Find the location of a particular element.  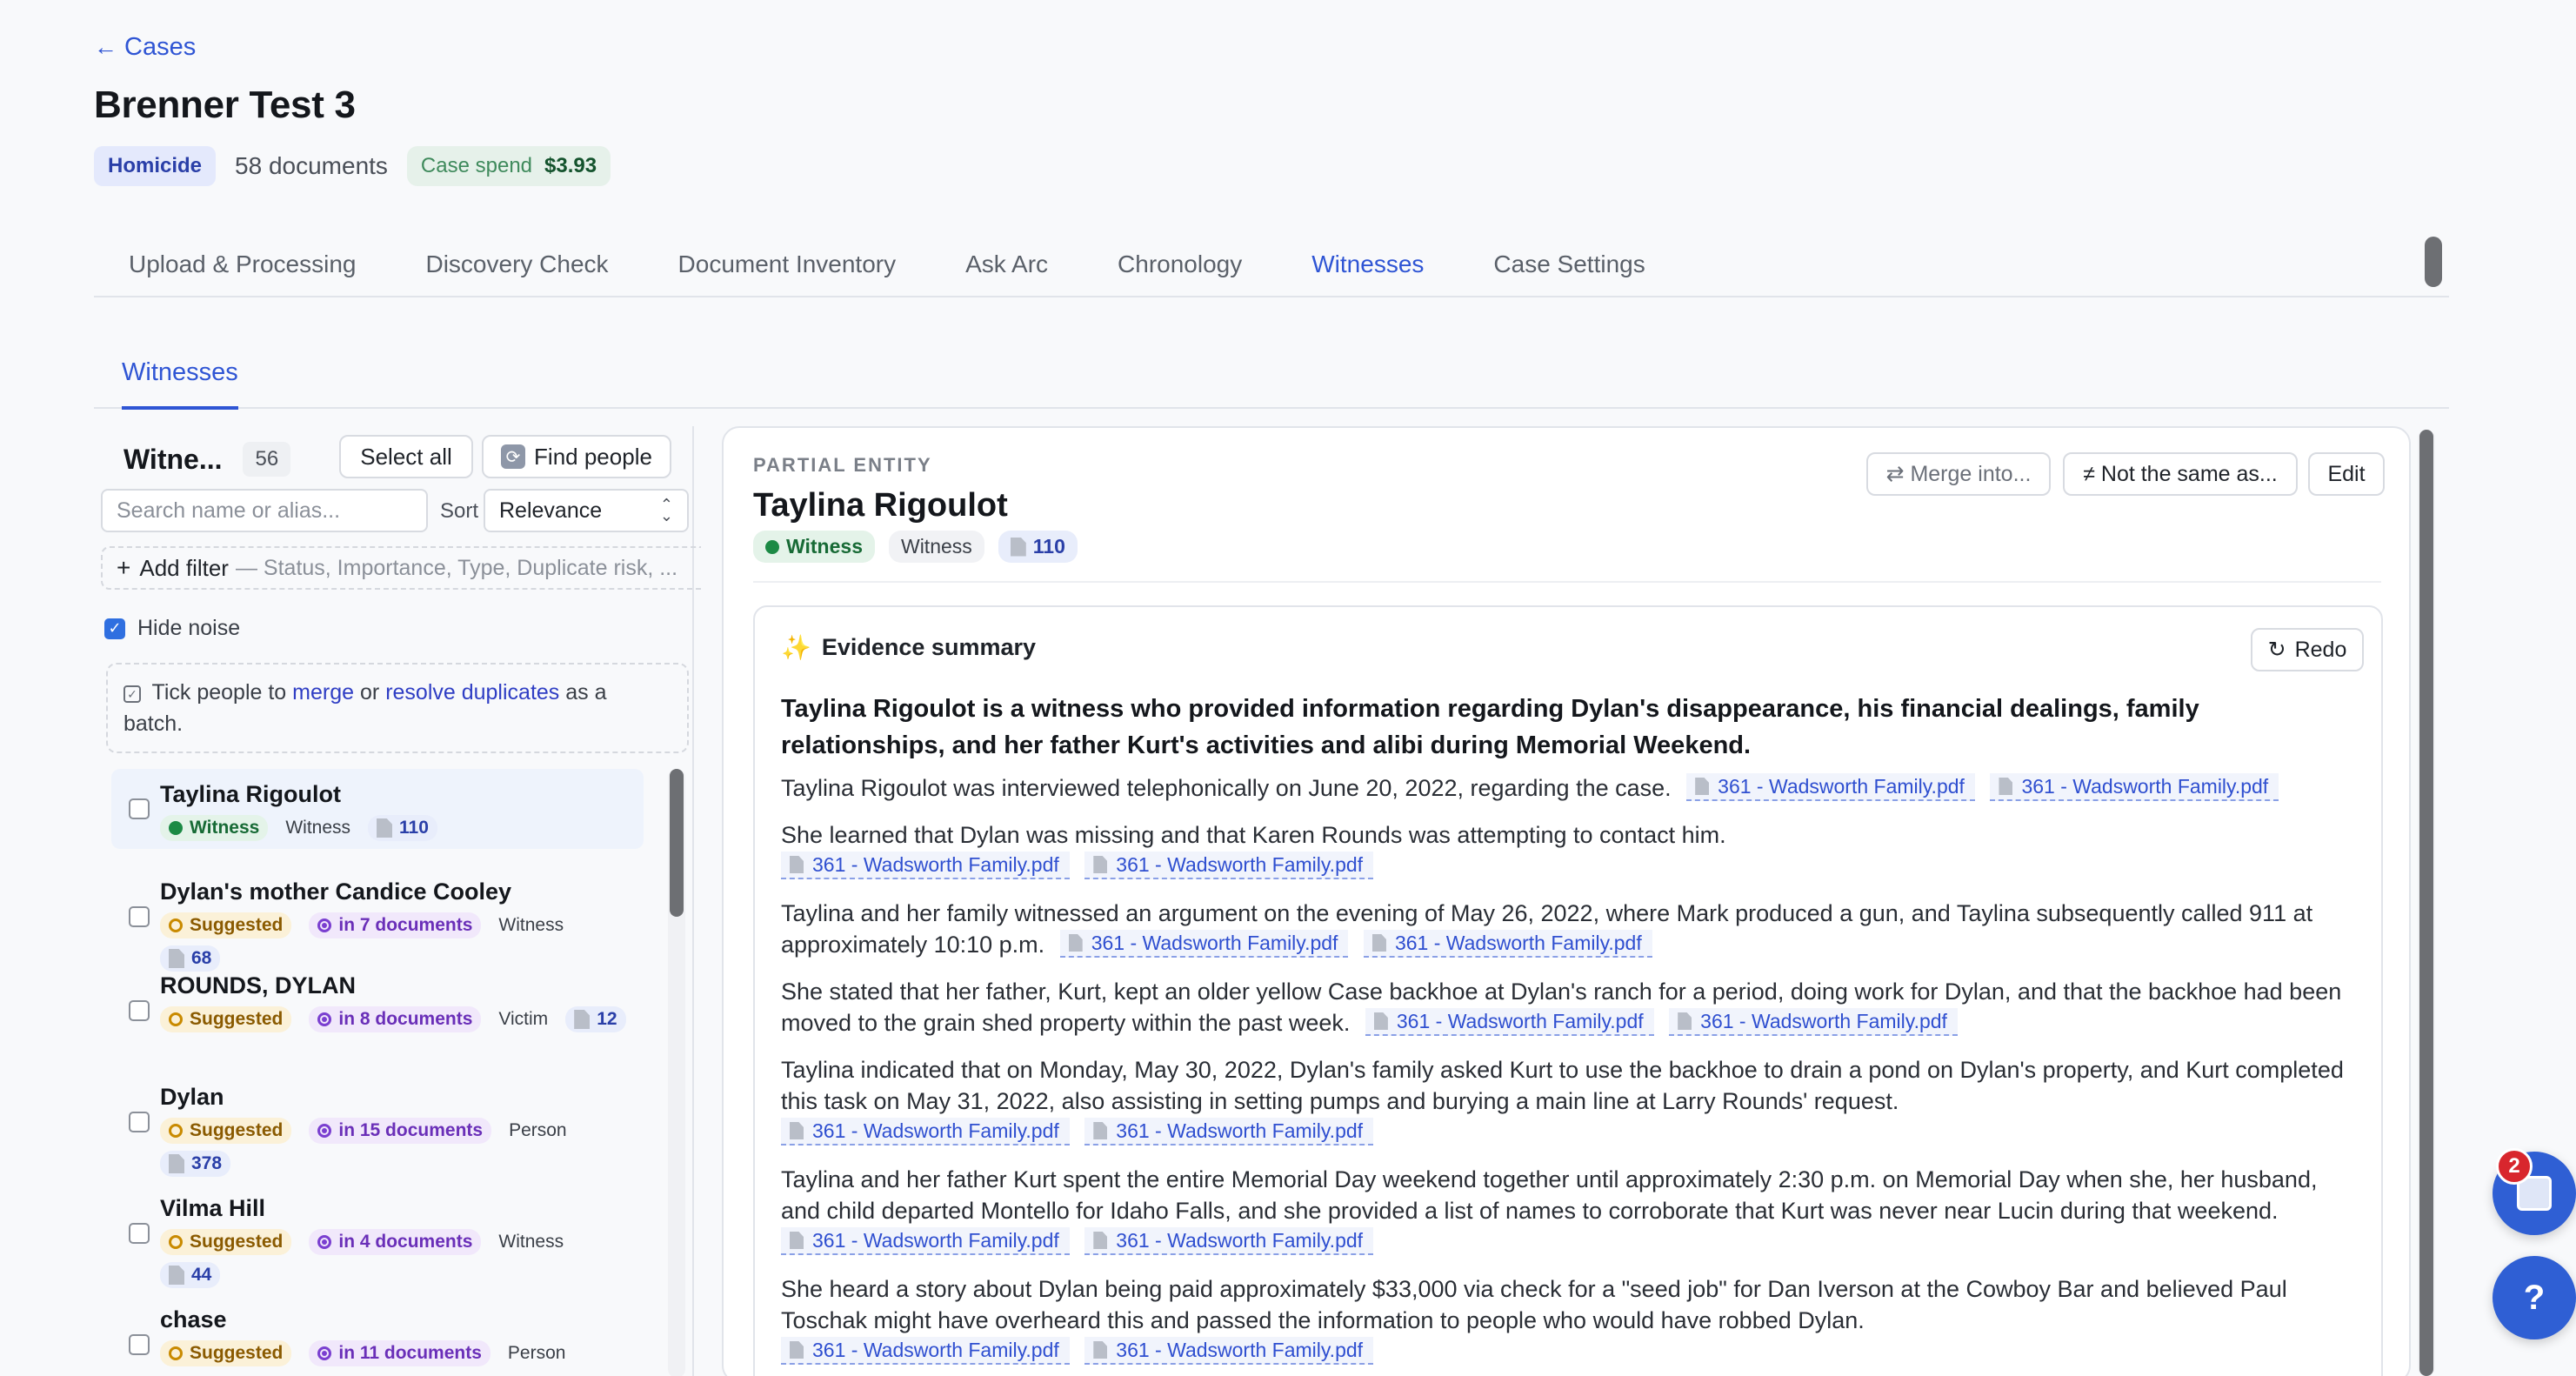

case-spend-label: Case spend is located at coordinates (476, 165).